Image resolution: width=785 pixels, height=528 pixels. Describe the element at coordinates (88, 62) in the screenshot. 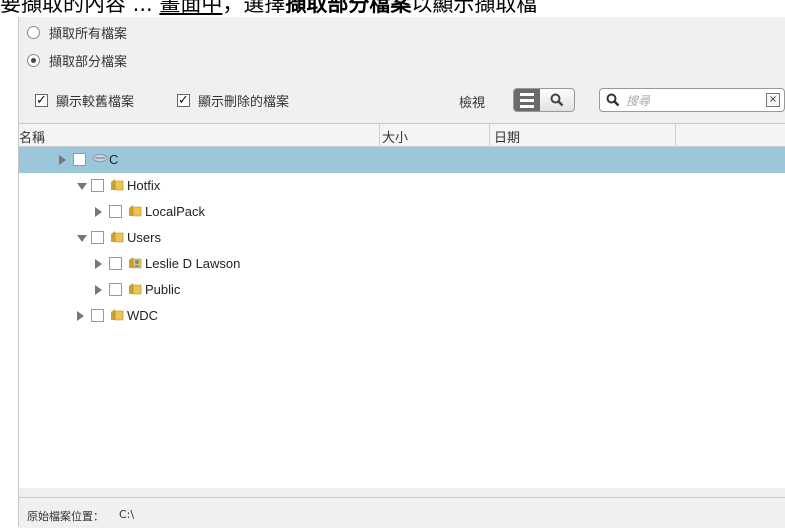

I see `radio-some-label: 擷取部分檔案` at that location.